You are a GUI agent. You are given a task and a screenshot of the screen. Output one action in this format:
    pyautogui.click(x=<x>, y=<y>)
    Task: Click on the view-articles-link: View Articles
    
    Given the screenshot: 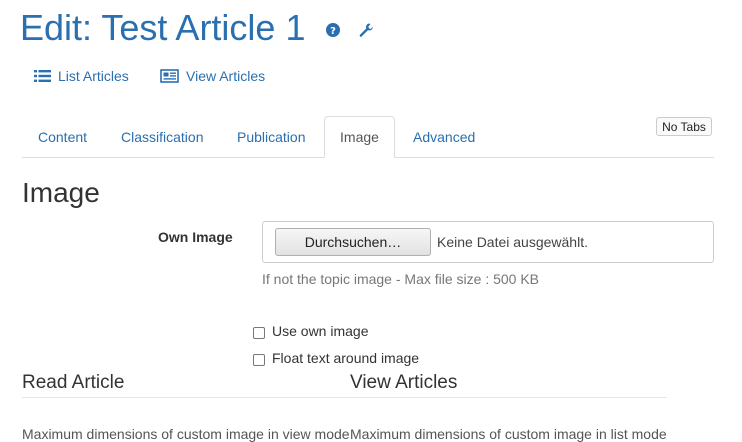 What is the action you would take?
    pyautogui.click(x=212, y=76)
    